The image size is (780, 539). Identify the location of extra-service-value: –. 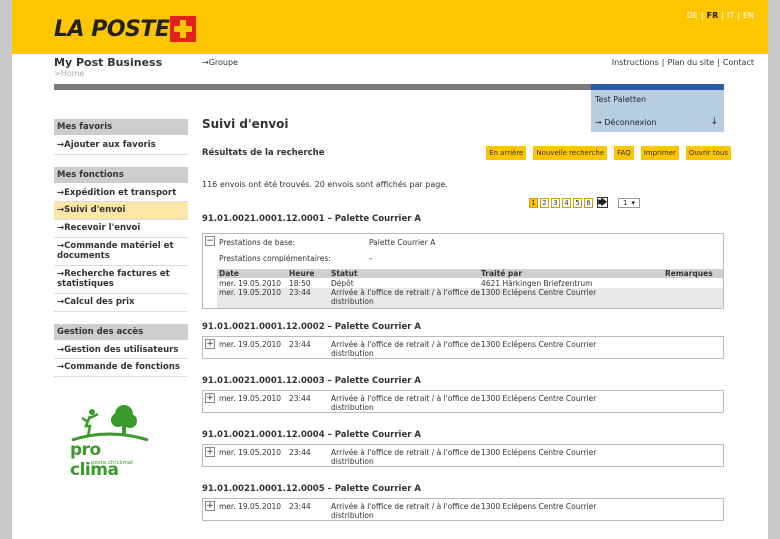
(371, 258).